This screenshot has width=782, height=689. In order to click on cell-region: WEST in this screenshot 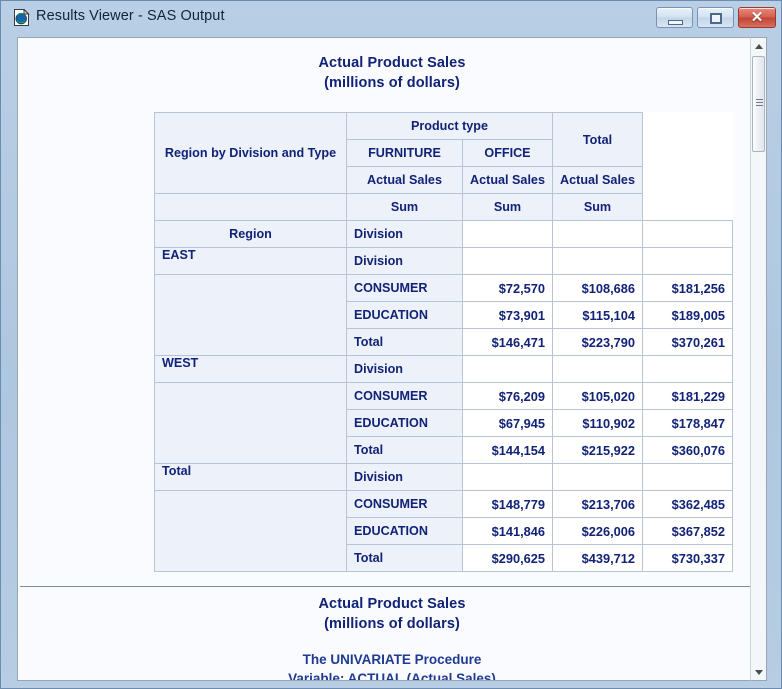, I will do `click(250, 369)`.